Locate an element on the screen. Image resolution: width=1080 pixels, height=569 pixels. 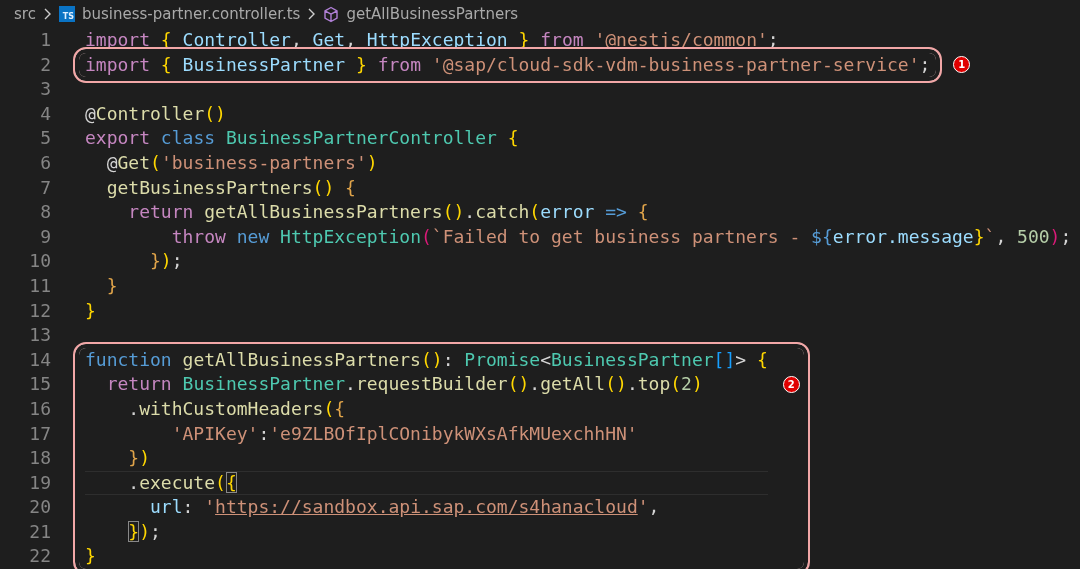
line-number: 2 is located at coordinates (45, 64).